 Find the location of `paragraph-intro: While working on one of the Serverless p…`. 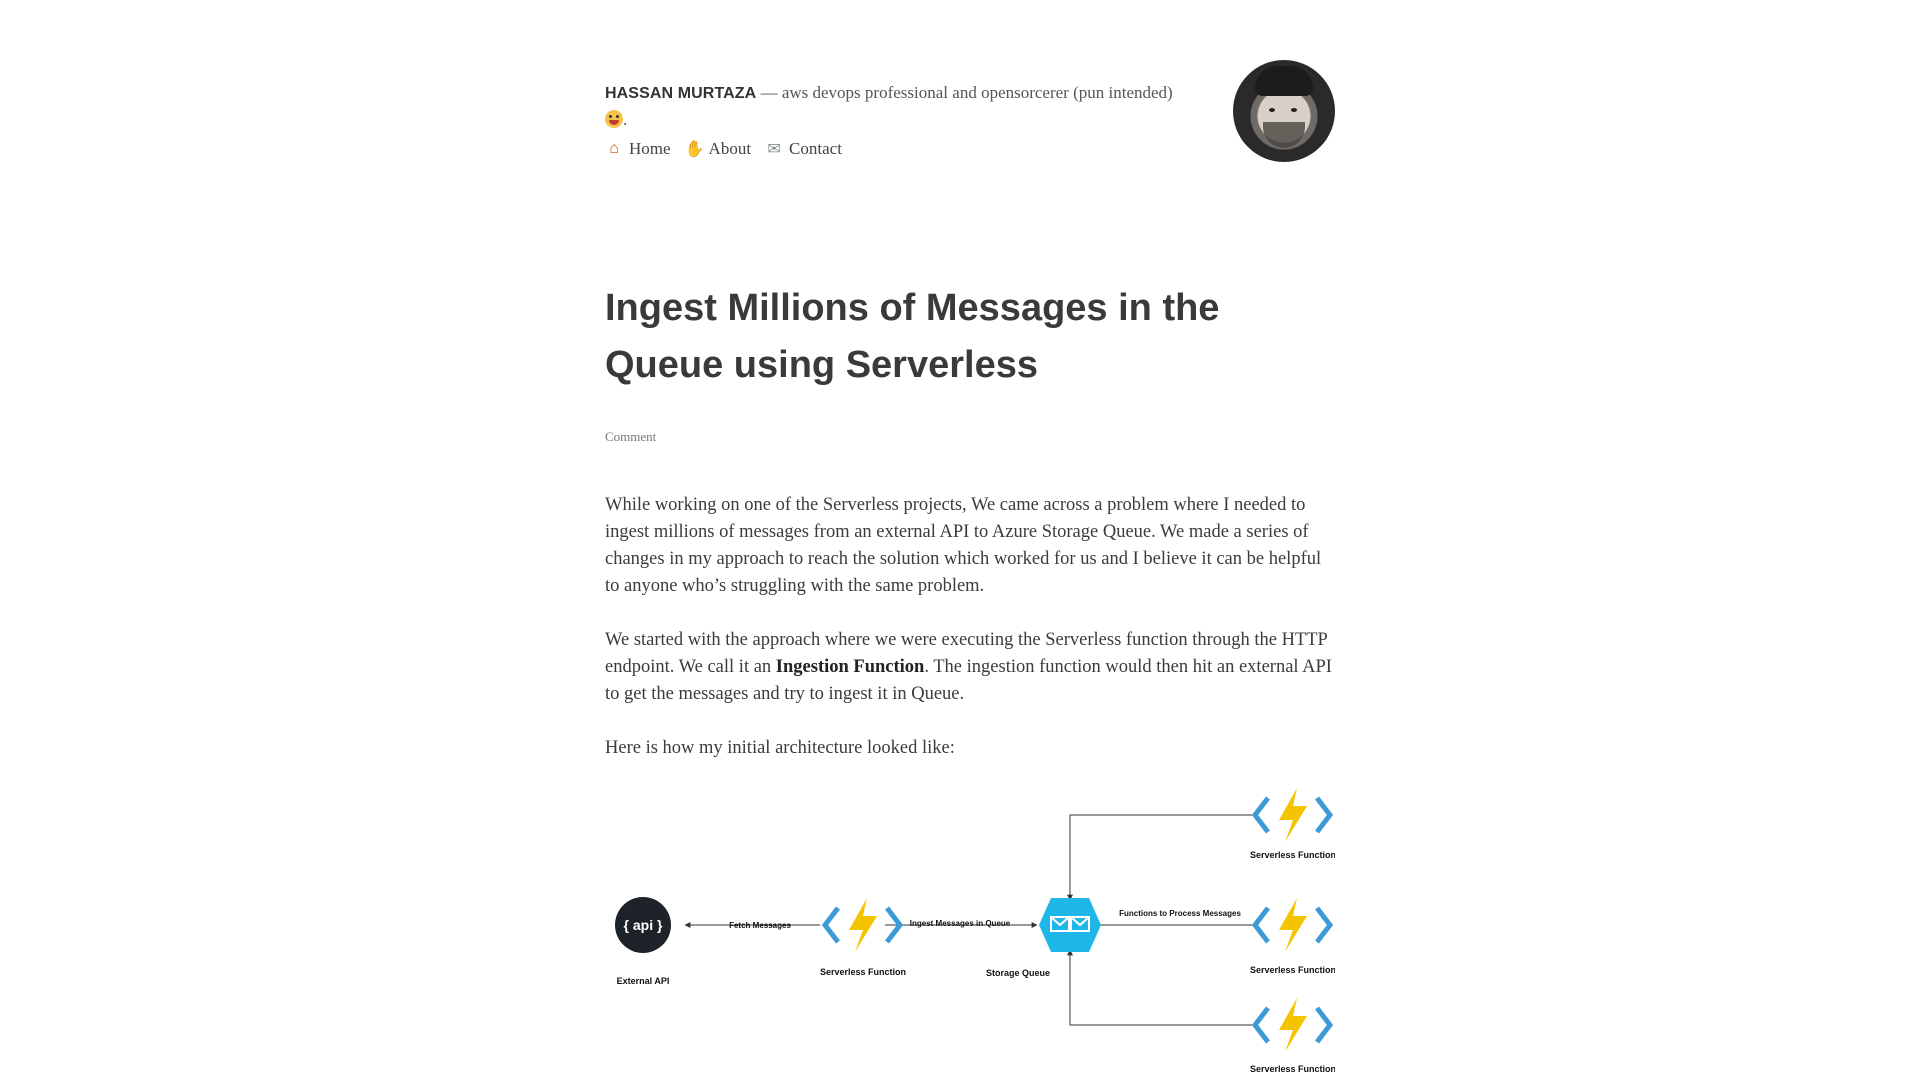

paragraph-intro: While working on one of the Serverless p… is located at coordinates (963, 545).